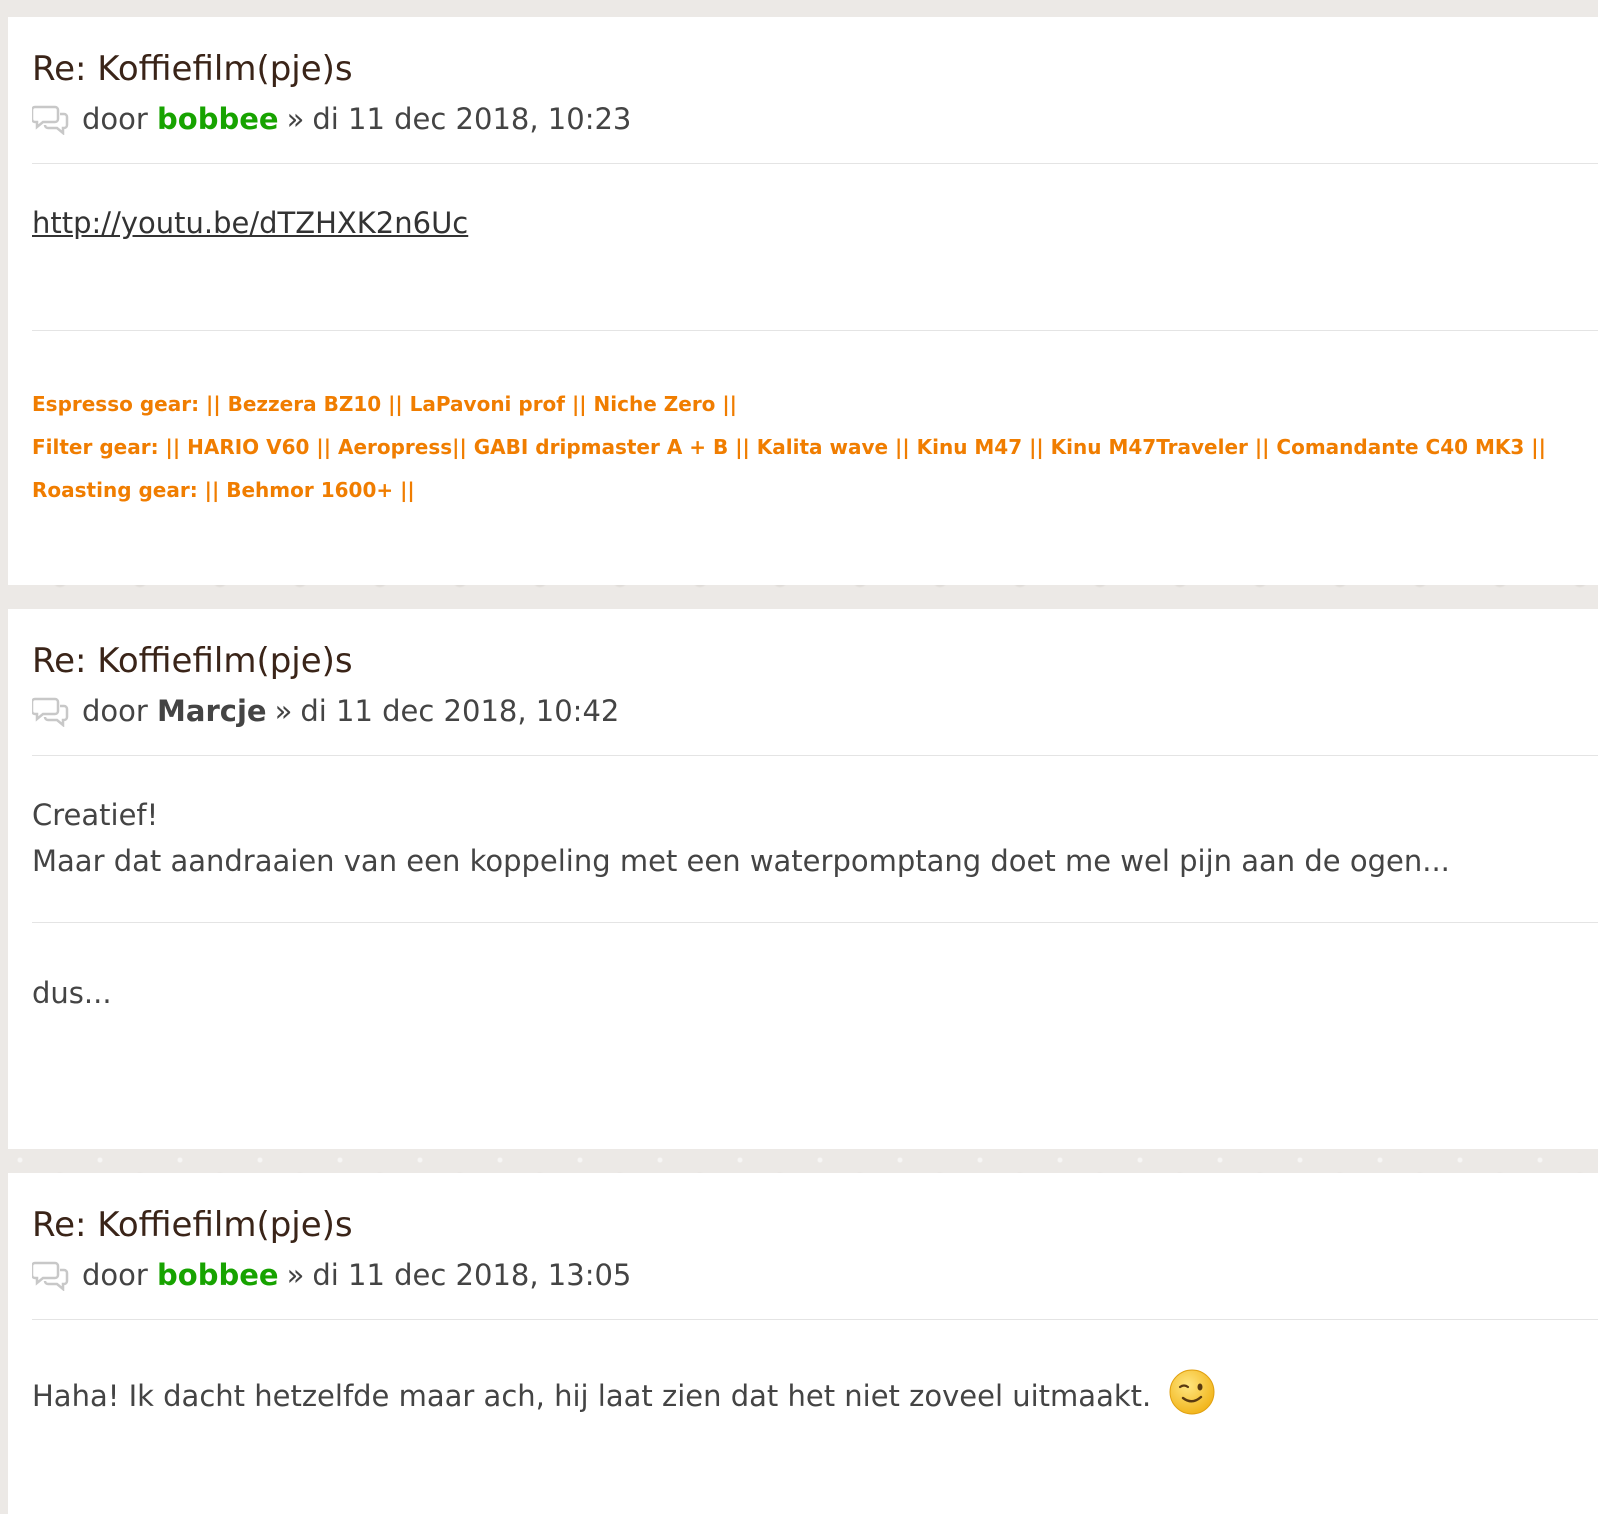 This screenshot has height=1514, width=1598. Describe the element at coordinates (212, 711) in the screenshot. I see `author-link: Marcje` at that location.